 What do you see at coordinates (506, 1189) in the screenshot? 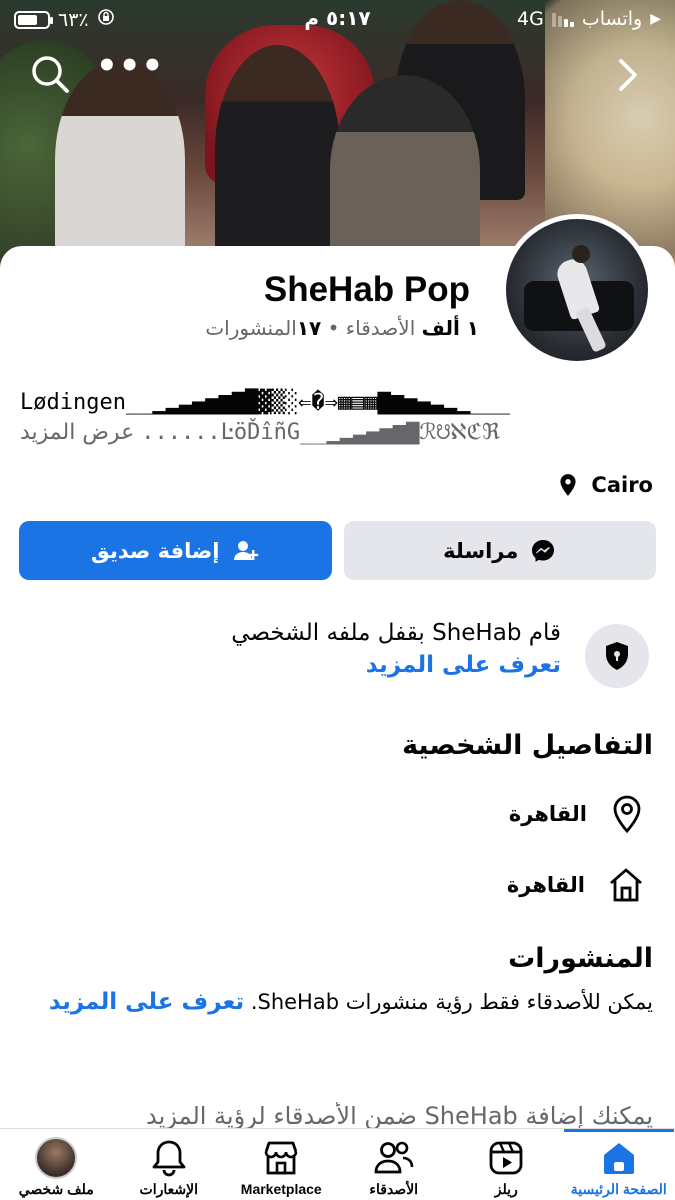
I see `tab-label: ريلز` at bounding box center [506, 1189].